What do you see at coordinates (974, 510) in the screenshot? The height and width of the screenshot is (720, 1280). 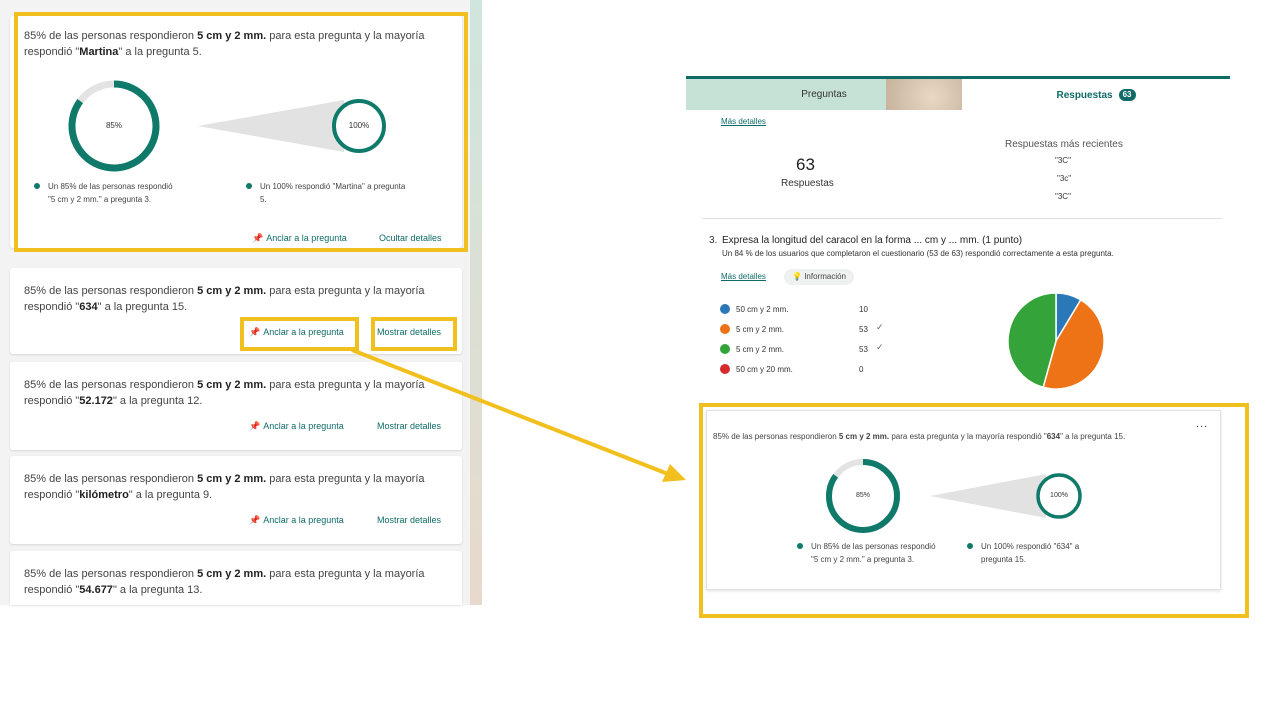 I see `highlight-box` at bounding box center [974, 510].